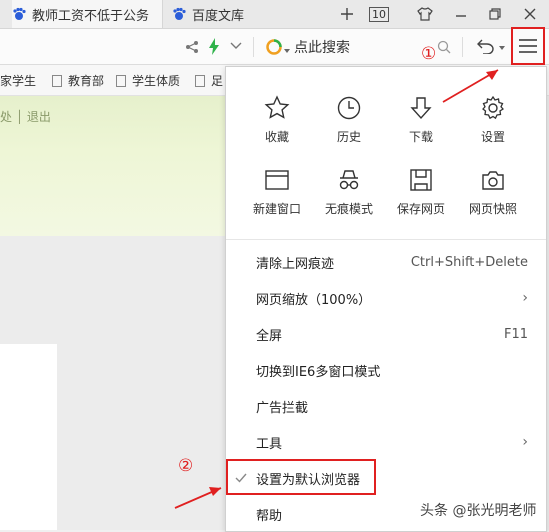  Describe the element at coordinates (470, 86) in the screenshot. I see `arrow-to-menu-button` at that location.